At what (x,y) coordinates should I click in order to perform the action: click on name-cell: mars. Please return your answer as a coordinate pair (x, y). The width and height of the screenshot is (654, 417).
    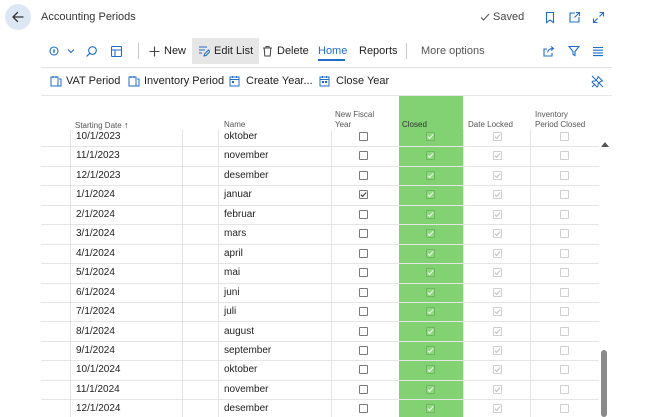
    Looking at the image, I should click on (235, 233).